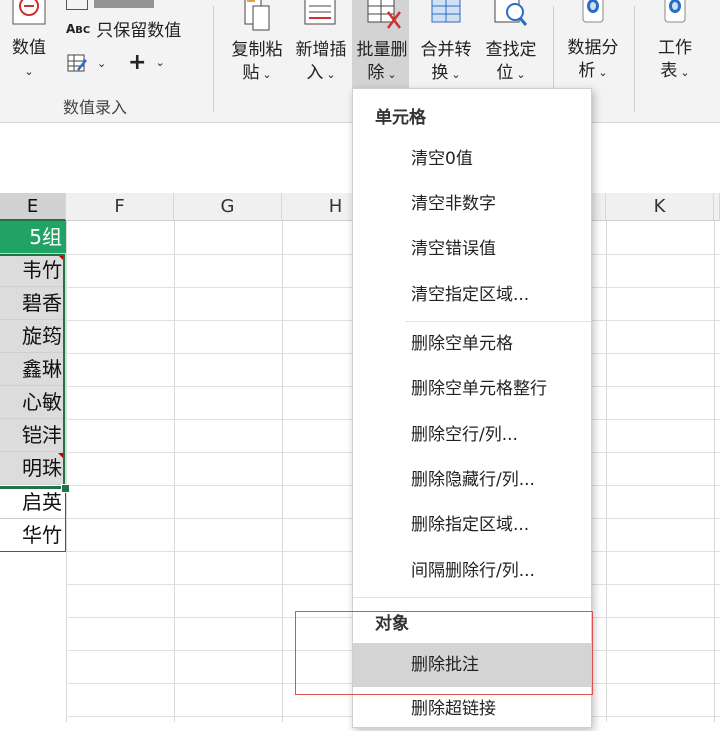  What do you see at coordinates (675, 11) in the screenshot?
I see `worksheet-icon` at bounding box center [675, 11].